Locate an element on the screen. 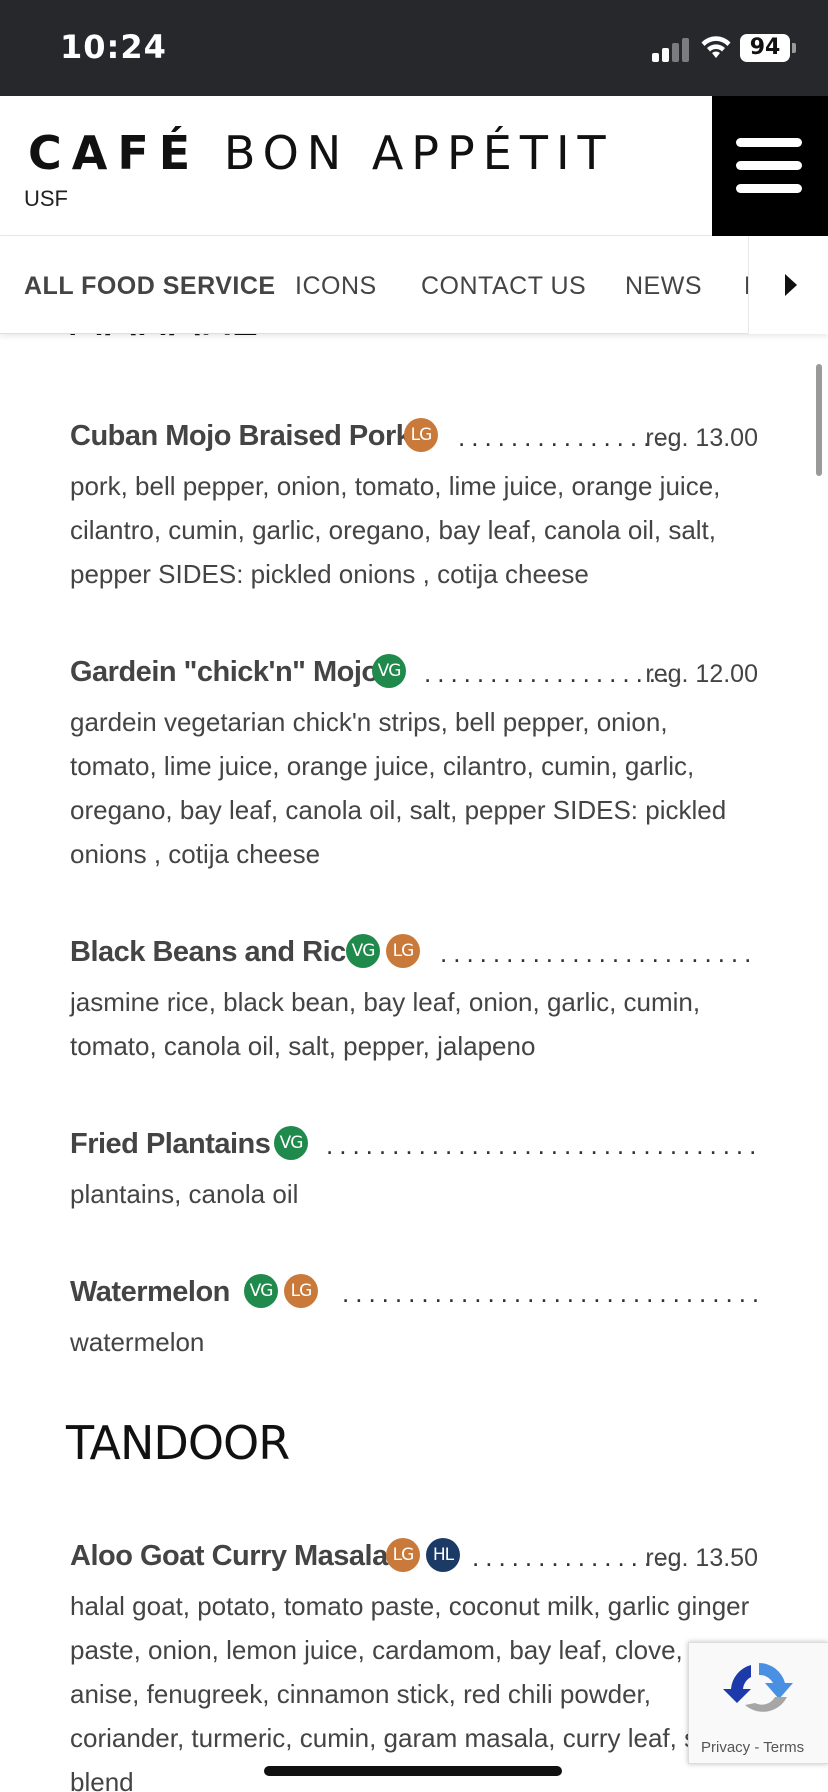 The height and width of the screenshot is (1792, 828). menu-item-name: Cuban Mojo Braised Pork is located at coordinates (241, 436).